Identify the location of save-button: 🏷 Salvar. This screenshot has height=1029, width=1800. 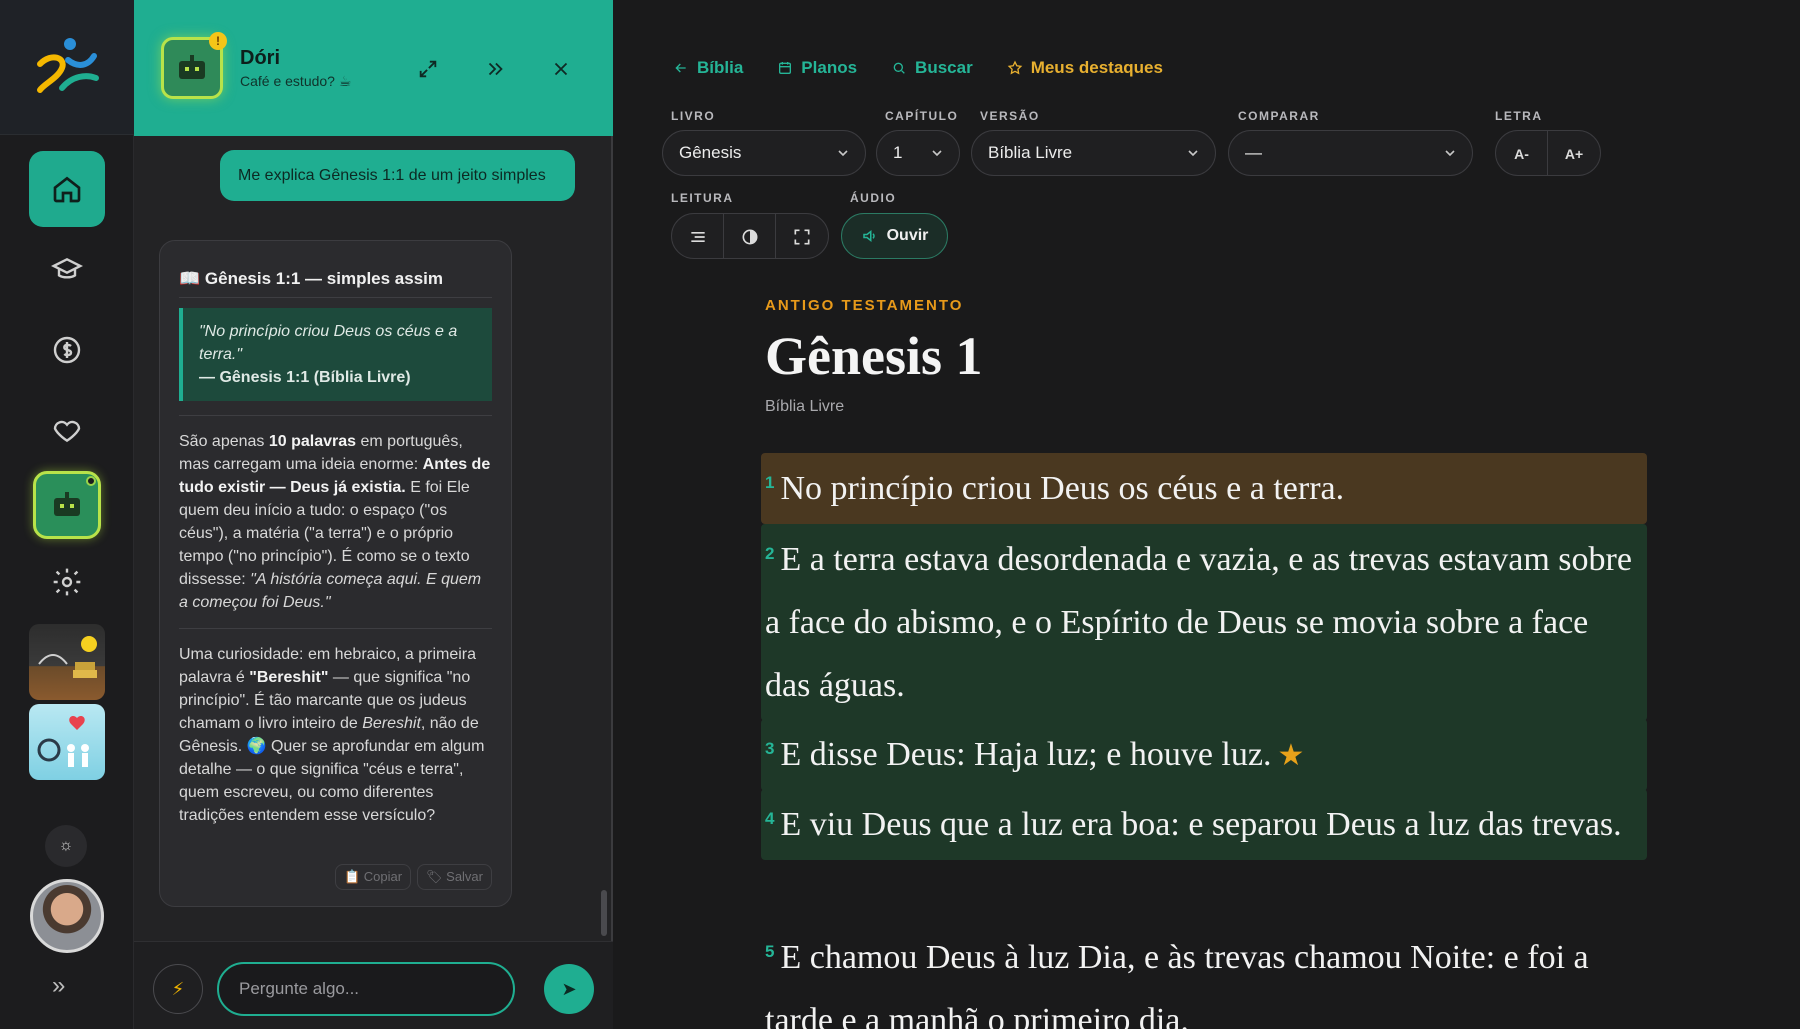
(454, 877).